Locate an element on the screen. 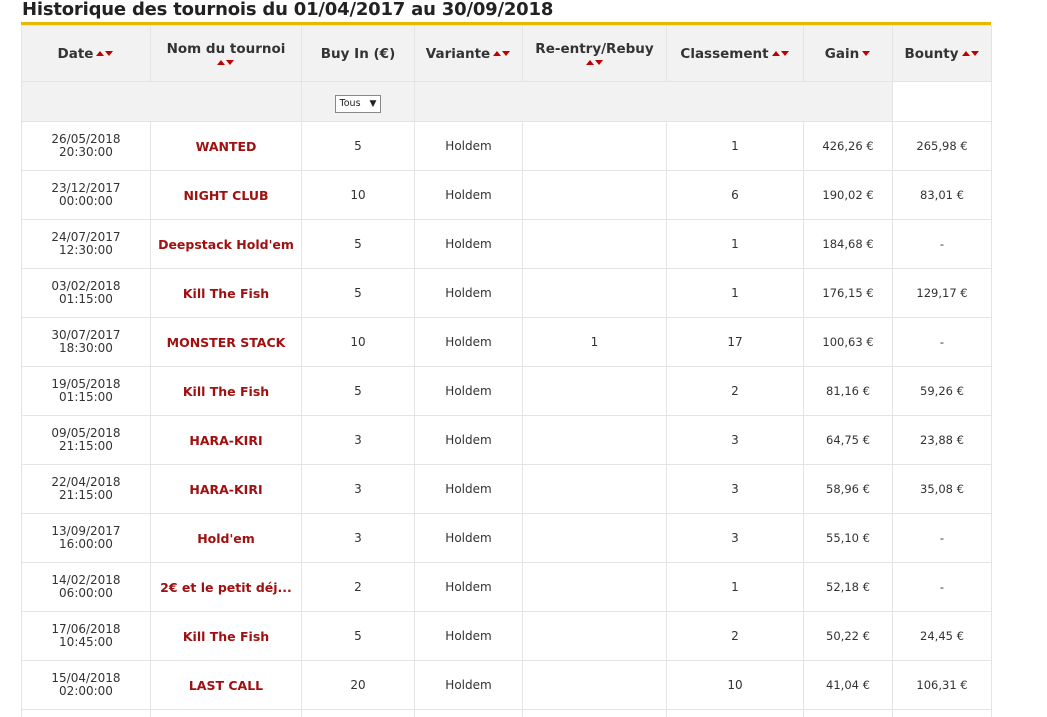  classement-cell: 3 is located at coordinates (735, 489).